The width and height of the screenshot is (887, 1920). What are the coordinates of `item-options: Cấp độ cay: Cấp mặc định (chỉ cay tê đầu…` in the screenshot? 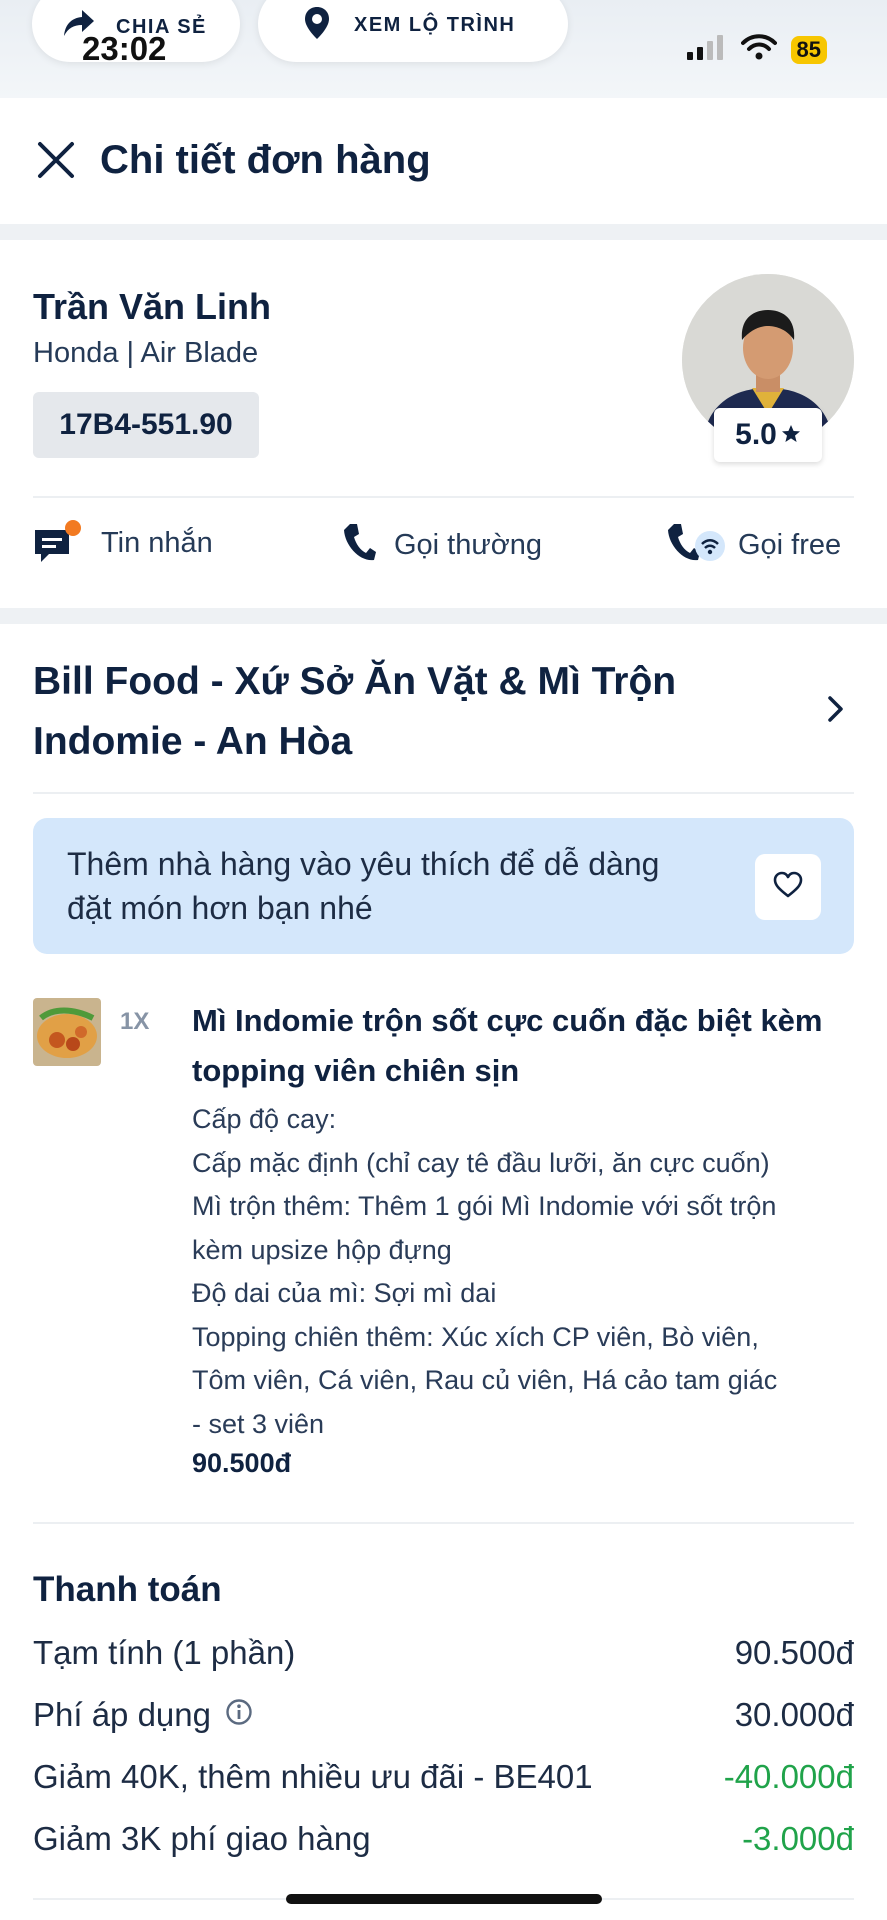 It's located at (532, 1272).